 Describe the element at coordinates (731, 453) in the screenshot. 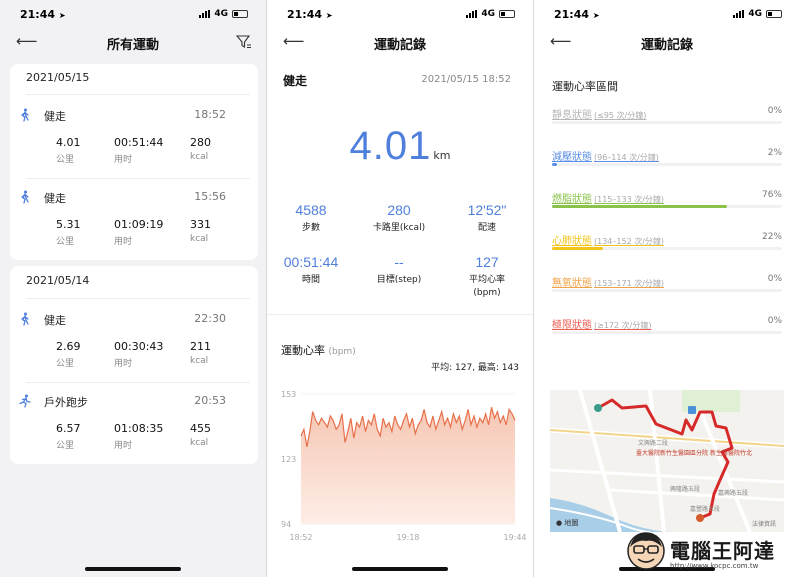

I see `map-label: 新生醫醫院竹北` at that location.